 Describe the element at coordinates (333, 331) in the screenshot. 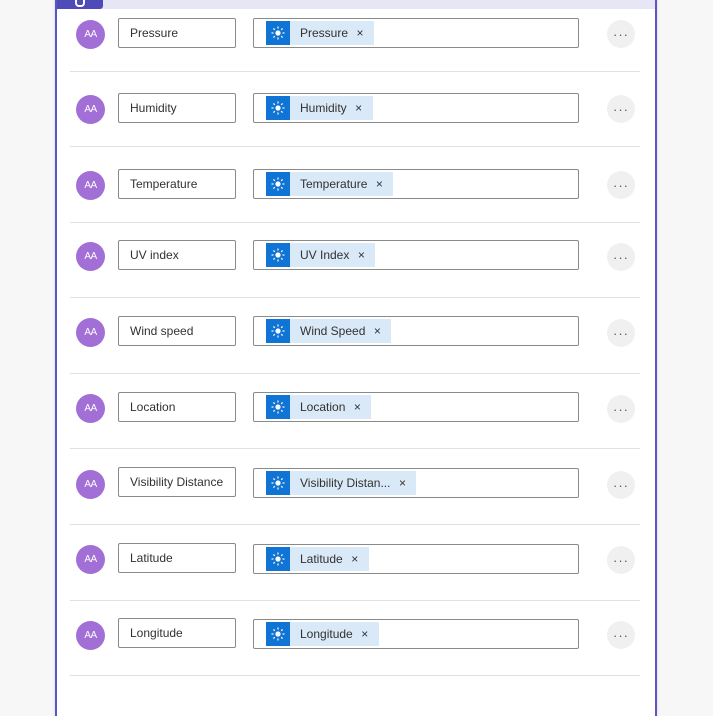

I see `token-label: Wind Speed` at that location.